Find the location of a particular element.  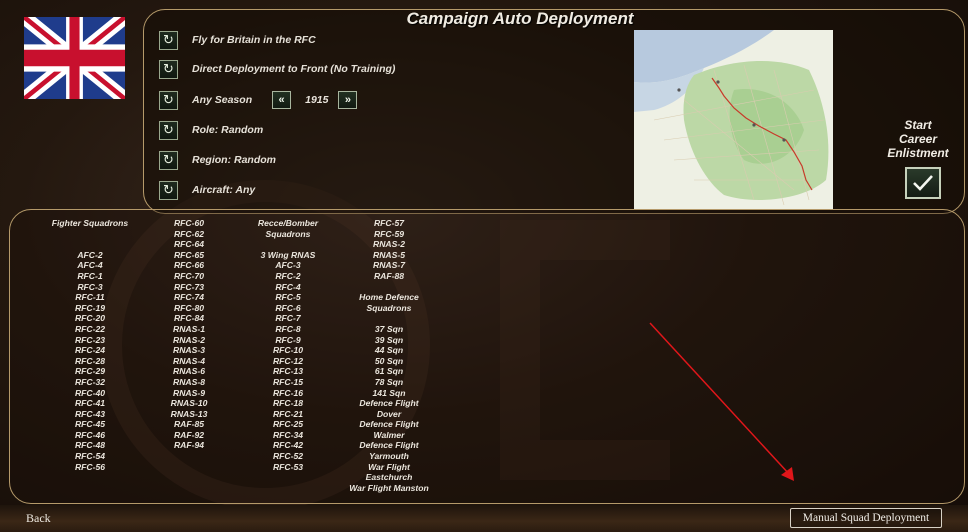

squadron-item: RFC-15 is located at coordinates (288, 382).